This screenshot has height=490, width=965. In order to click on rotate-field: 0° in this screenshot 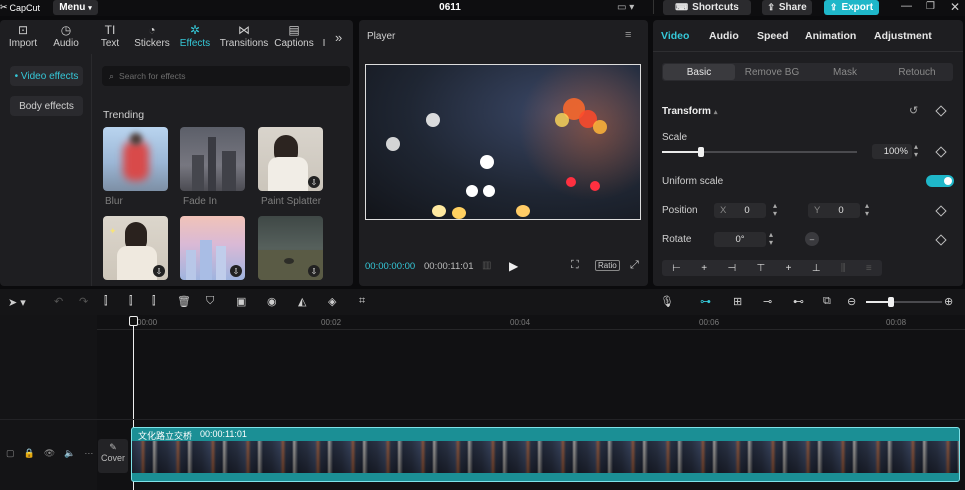, I will do `click(740, 239)`.